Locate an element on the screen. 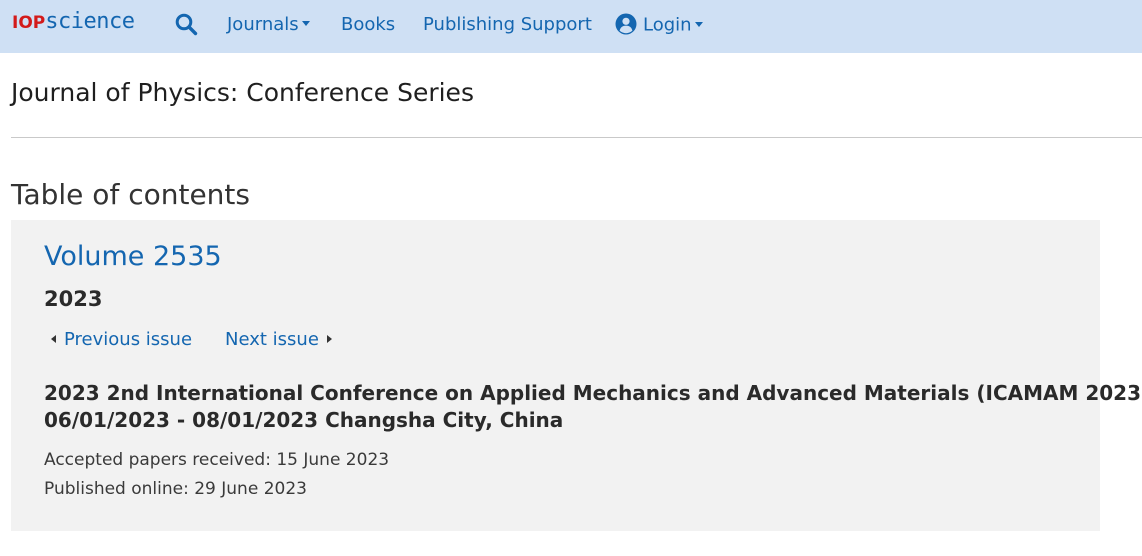 Image resolution: width=1142 pixels, height=556 pixels. iopscience-logo: IOP science is located at coordinates (73, 24).